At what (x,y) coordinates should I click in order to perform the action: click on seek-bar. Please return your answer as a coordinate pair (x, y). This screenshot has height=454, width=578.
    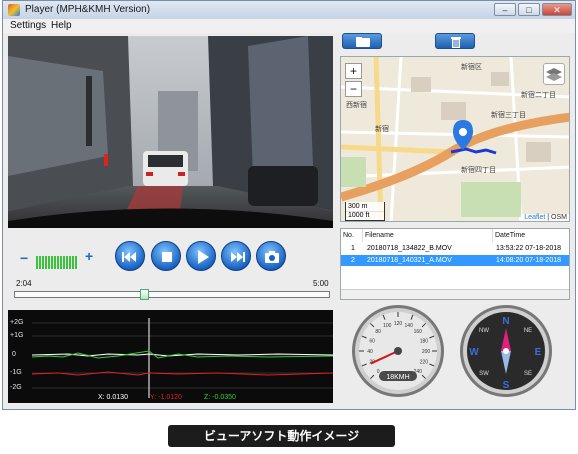
    Looking at the image, I should click on (172, 294).